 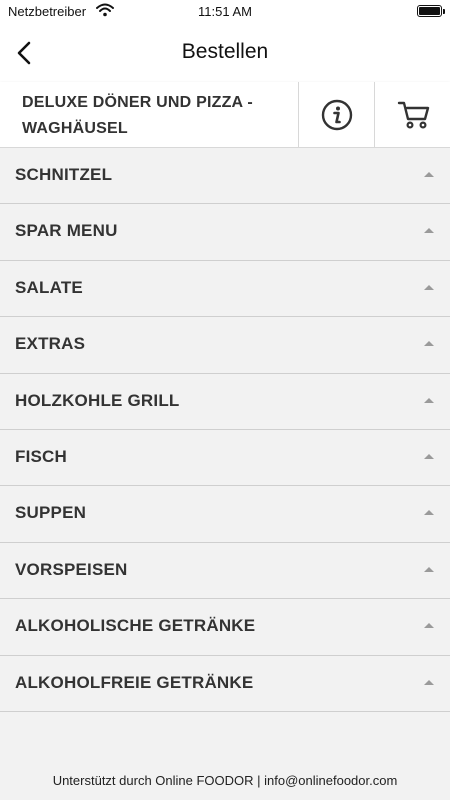 What do you see at coordinates (225, 514) in the screenshot?
I see `category-item: SUPPEN` at bounding box center [225, 514].